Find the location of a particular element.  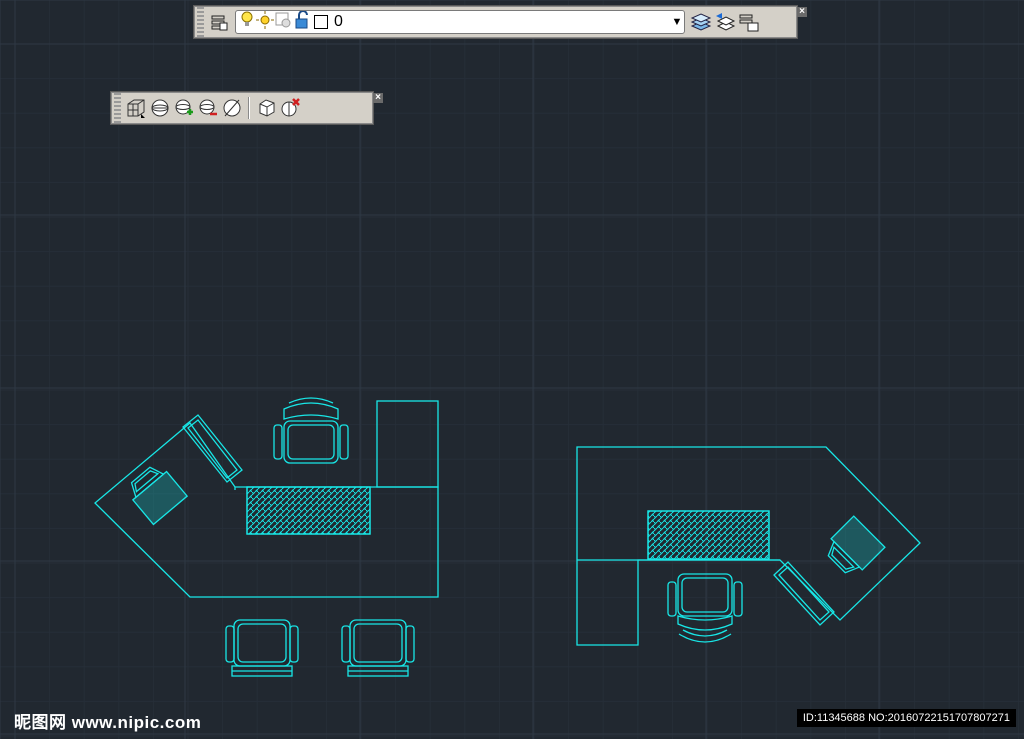

layer-previous-icon is located at coordinates (725, 22).